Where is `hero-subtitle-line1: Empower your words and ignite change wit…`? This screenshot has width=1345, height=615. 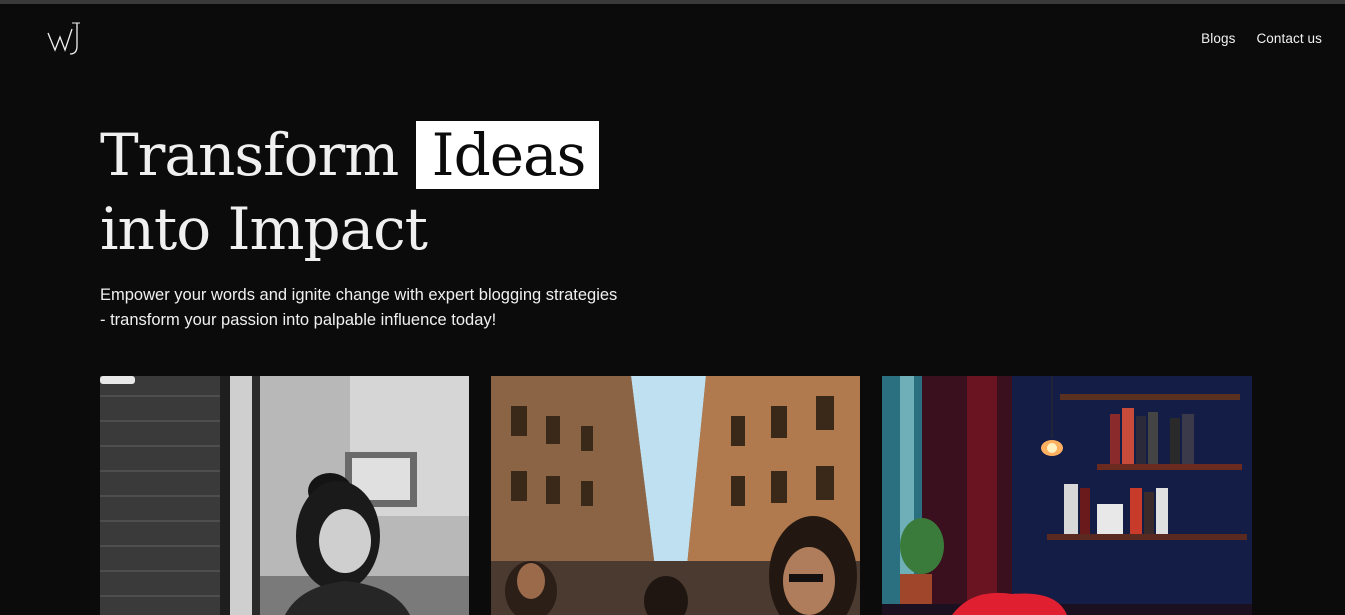 hero-subtitle-line1: Empower your words and ignite change wit… is located at coordinates (359, 295).